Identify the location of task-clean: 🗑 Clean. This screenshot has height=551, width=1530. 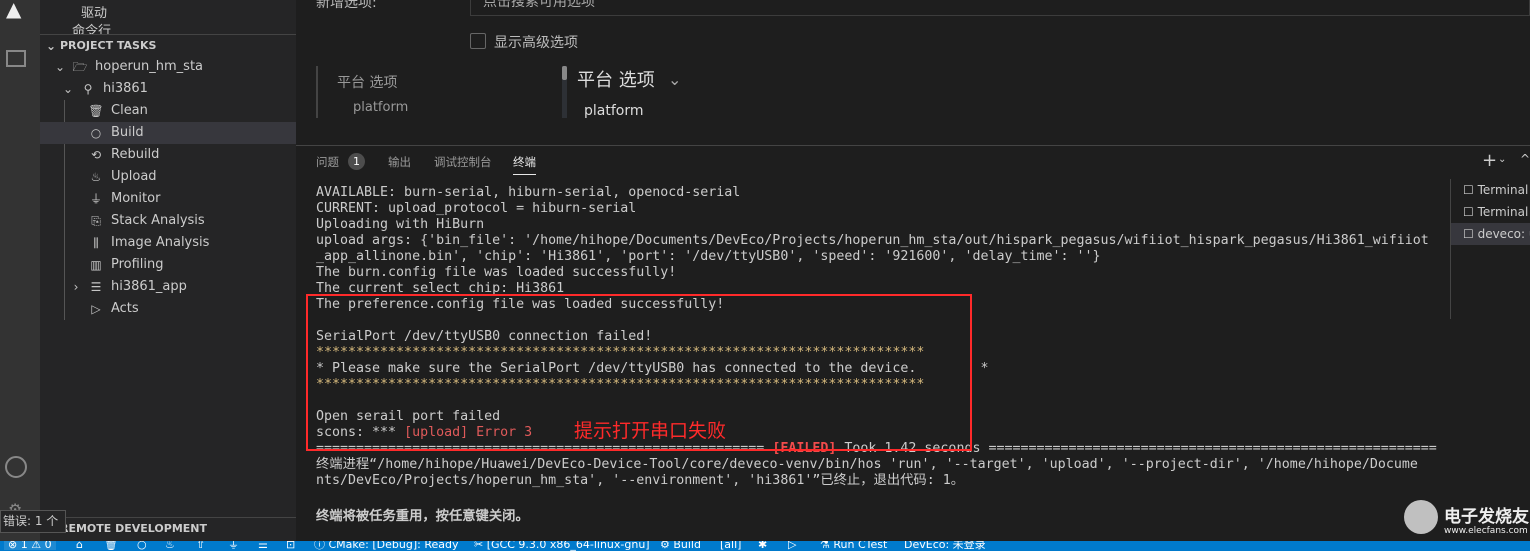
(168, 111).